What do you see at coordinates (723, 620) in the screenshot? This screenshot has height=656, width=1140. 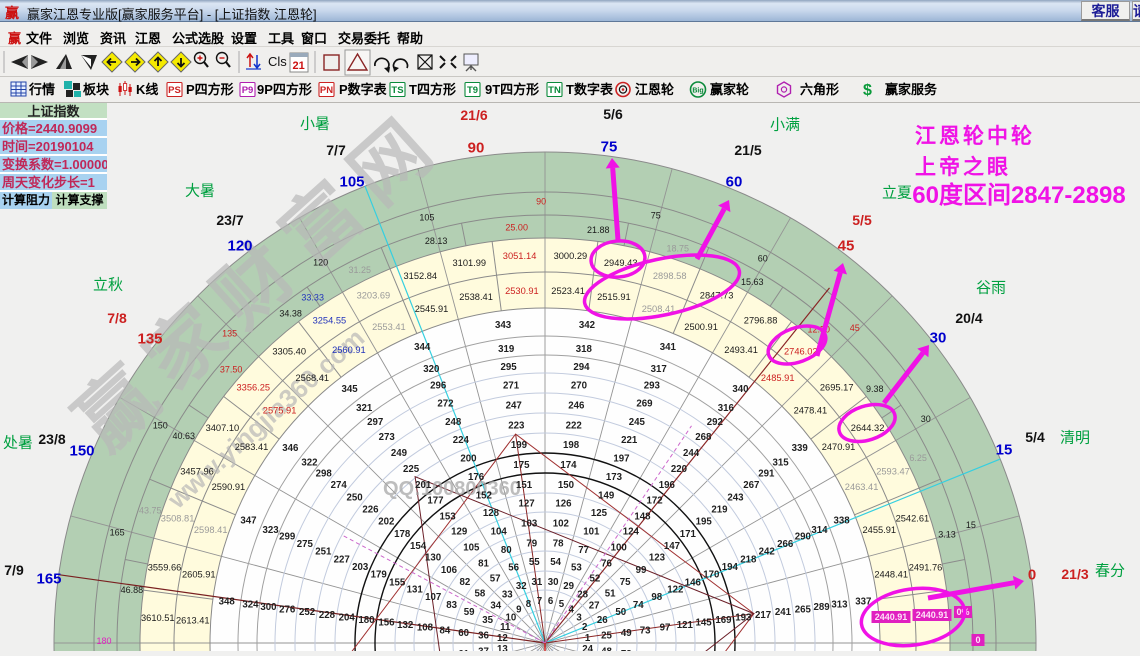 I see `svg-text: 169` at bounding box center [723, 620].